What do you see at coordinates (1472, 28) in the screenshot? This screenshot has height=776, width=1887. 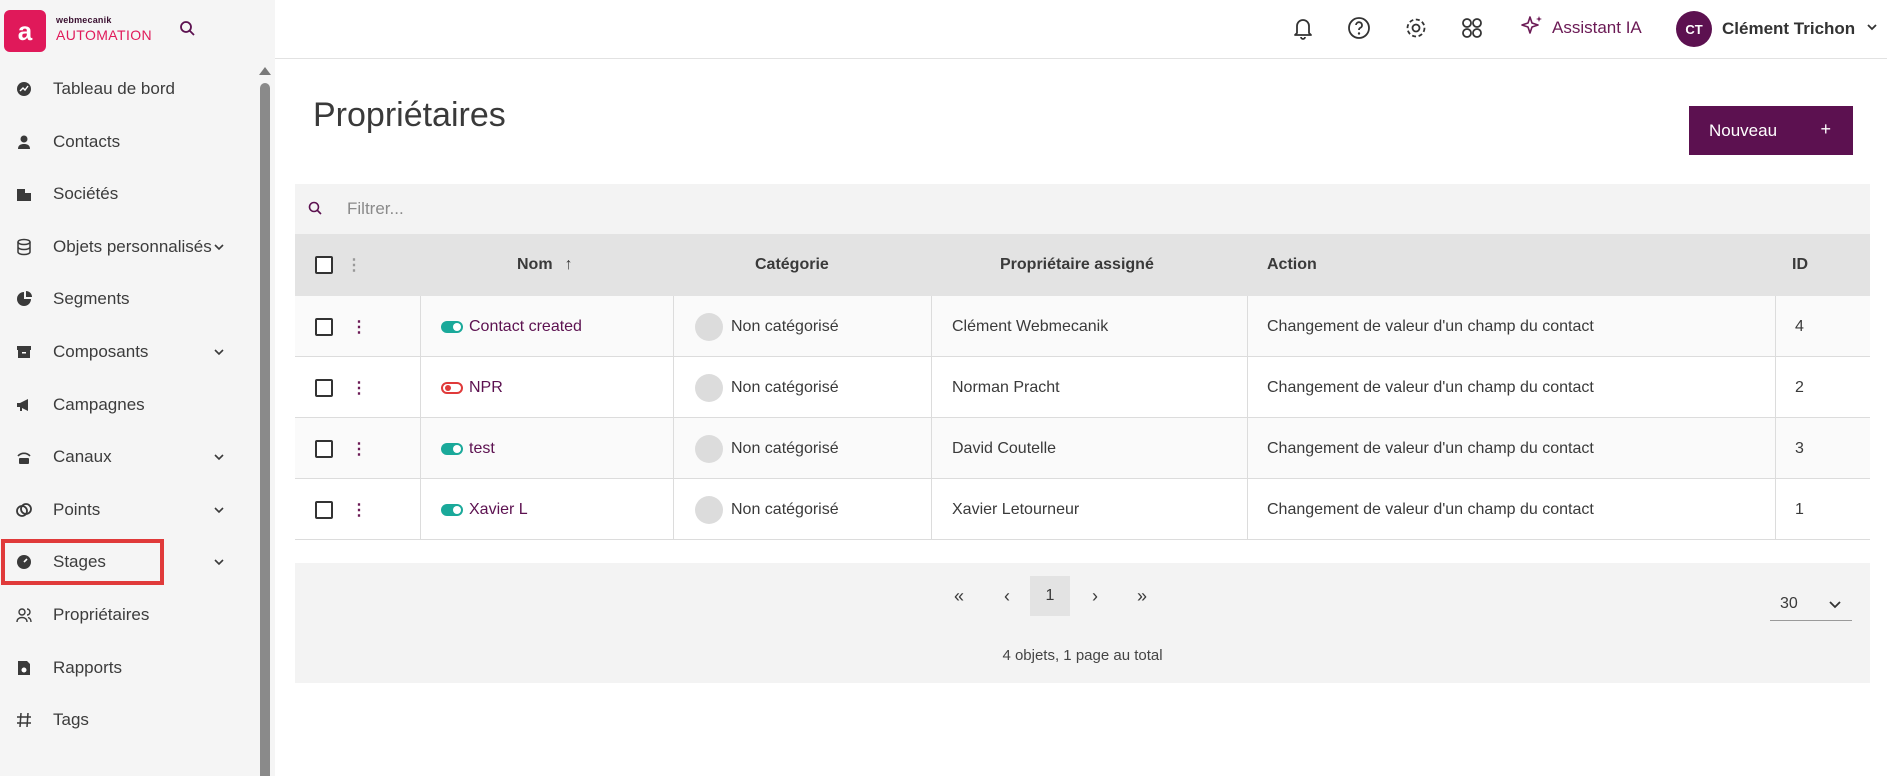 I see `apps-icon` at bounding box center [1472, 28].